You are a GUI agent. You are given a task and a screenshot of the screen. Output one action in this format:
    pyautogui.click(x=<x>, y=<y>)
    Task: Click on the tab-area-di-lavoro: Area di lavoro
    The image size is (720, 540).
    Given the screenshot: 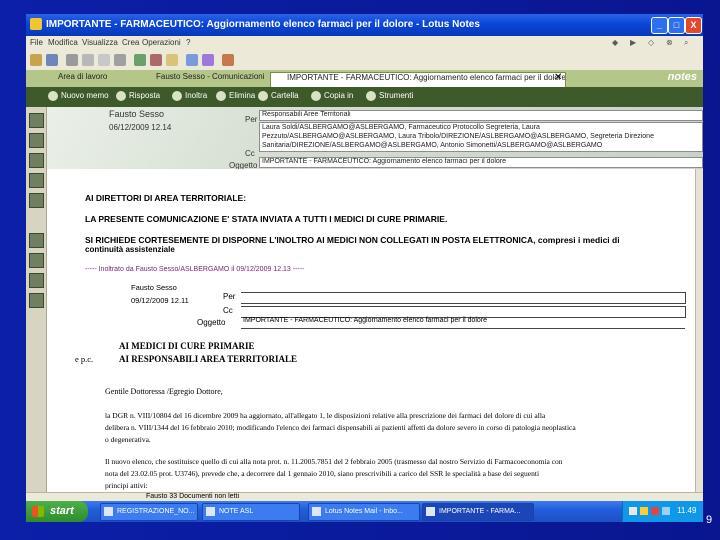 What is the action you would take?
    pyautogui.click(x=96, y=79)
    